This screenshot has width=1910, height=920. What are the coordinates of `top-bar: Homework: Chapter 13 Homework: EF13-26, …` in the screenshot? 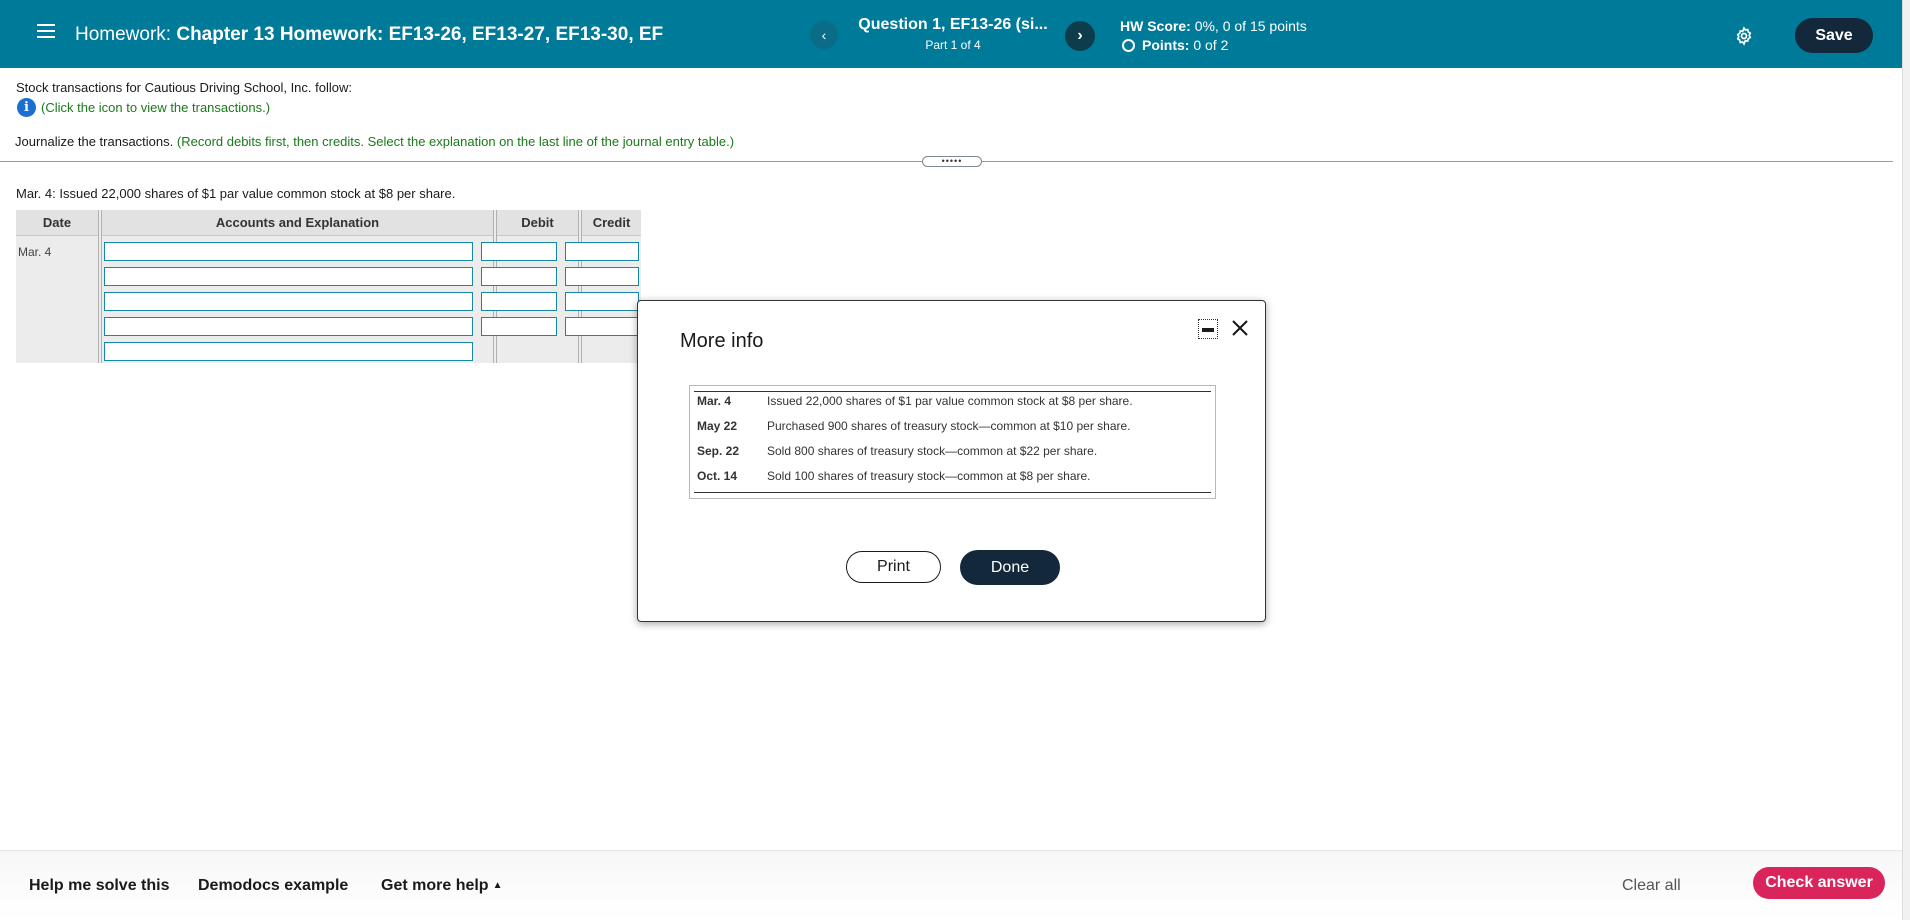 It's located at (951, 34).